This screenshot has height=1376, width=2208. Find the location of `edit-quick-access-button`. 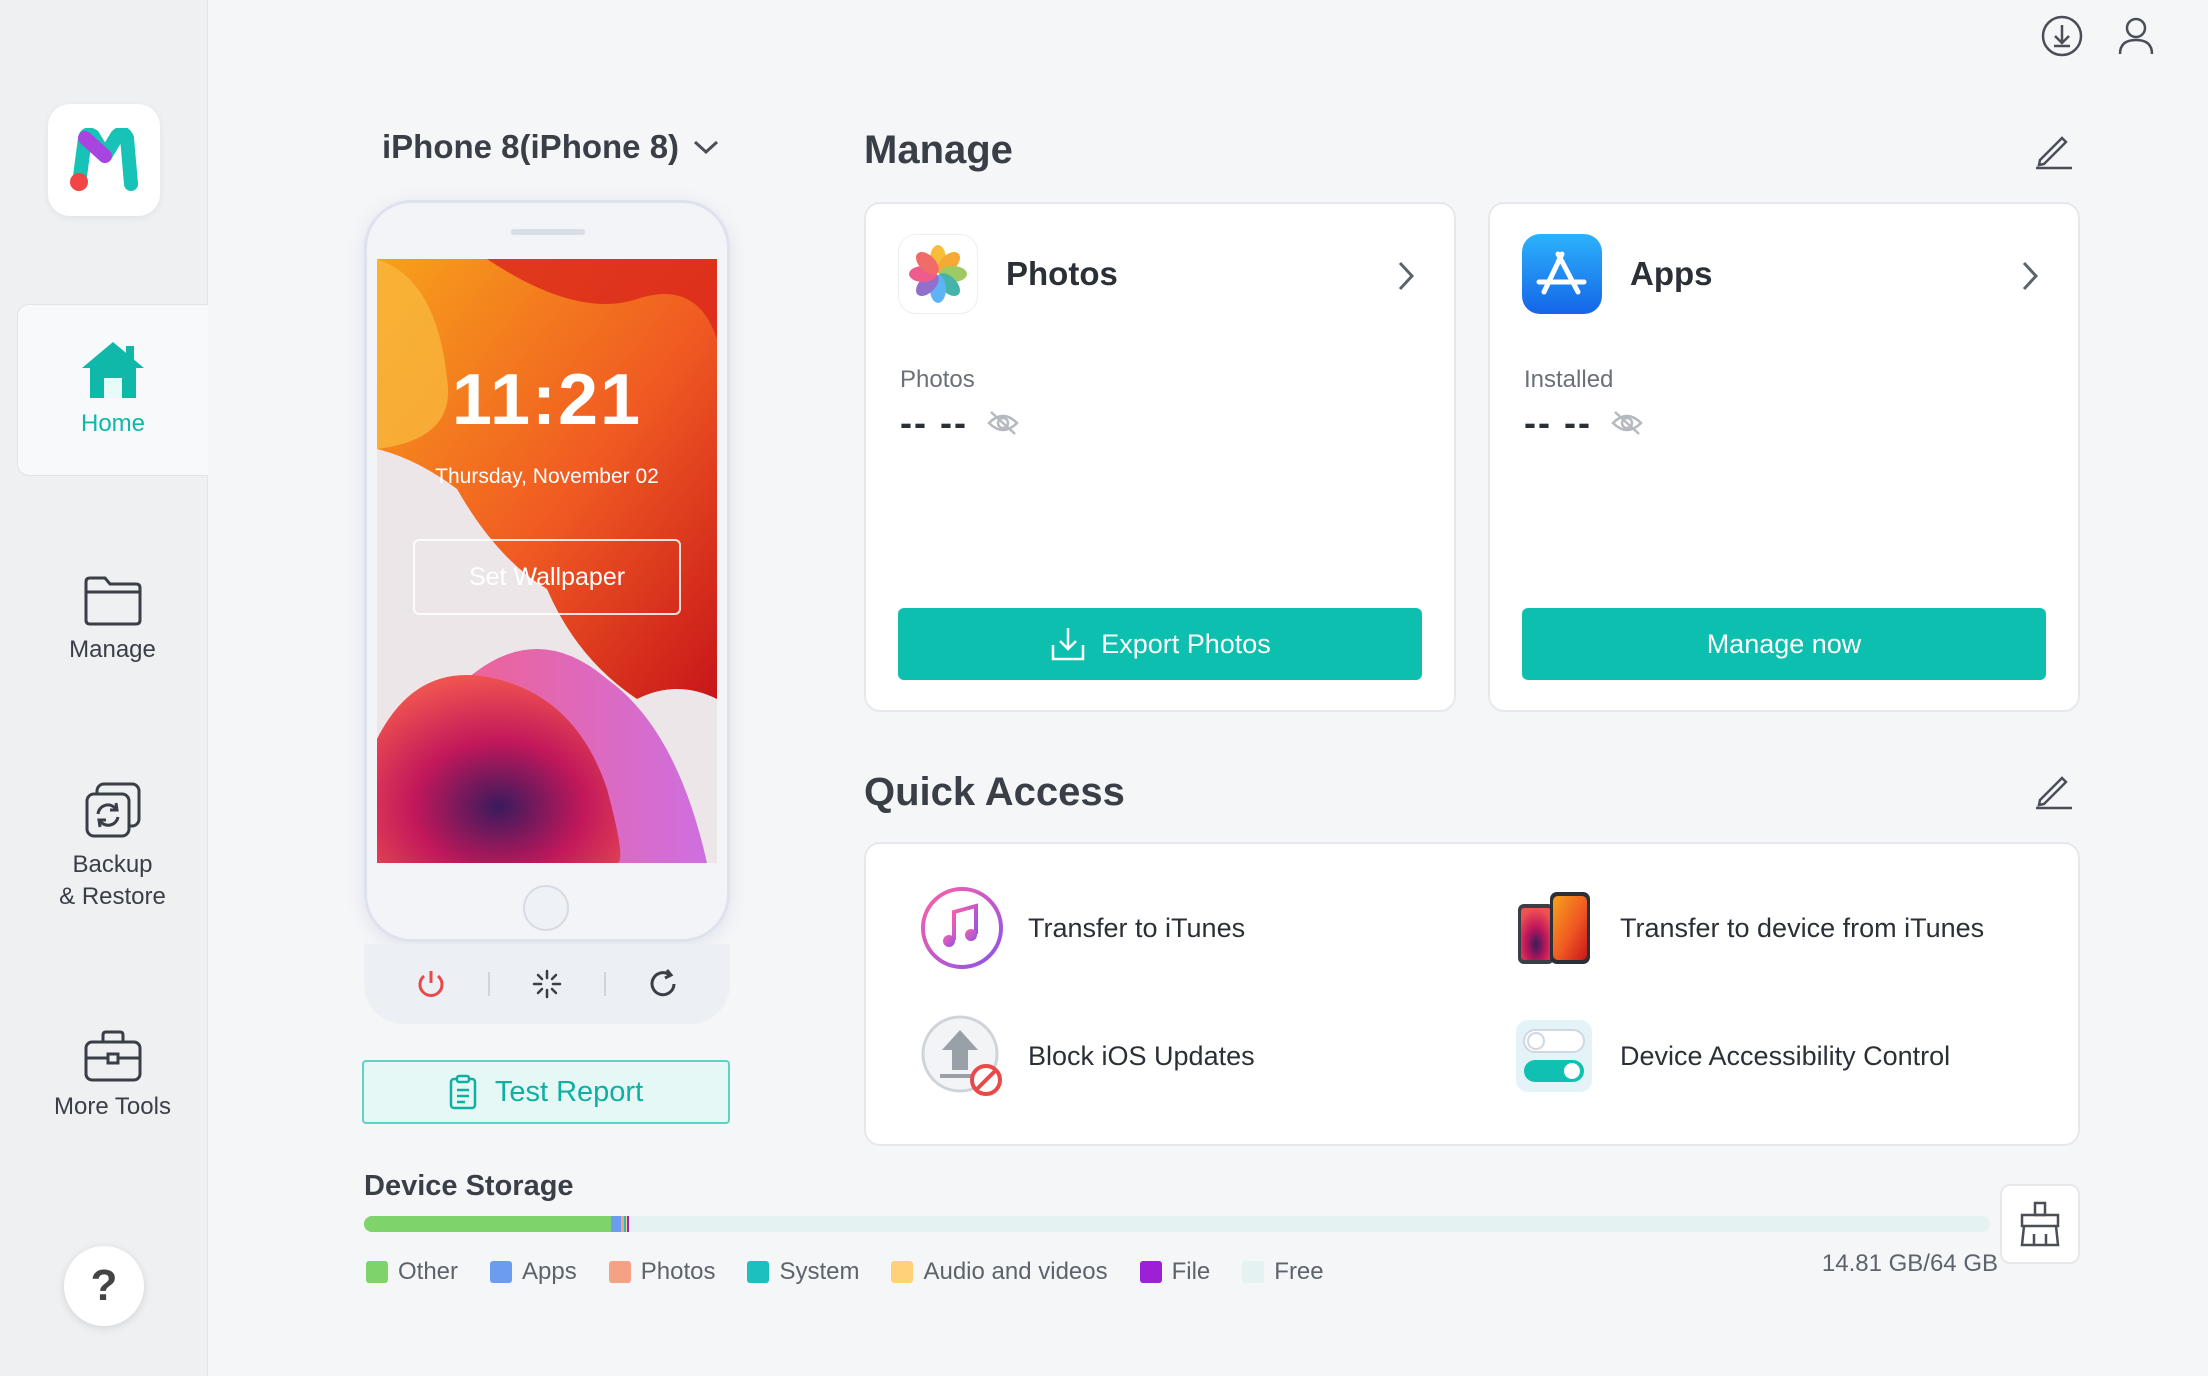

edit-quick-access-button is located at coordinates (2054, 790).